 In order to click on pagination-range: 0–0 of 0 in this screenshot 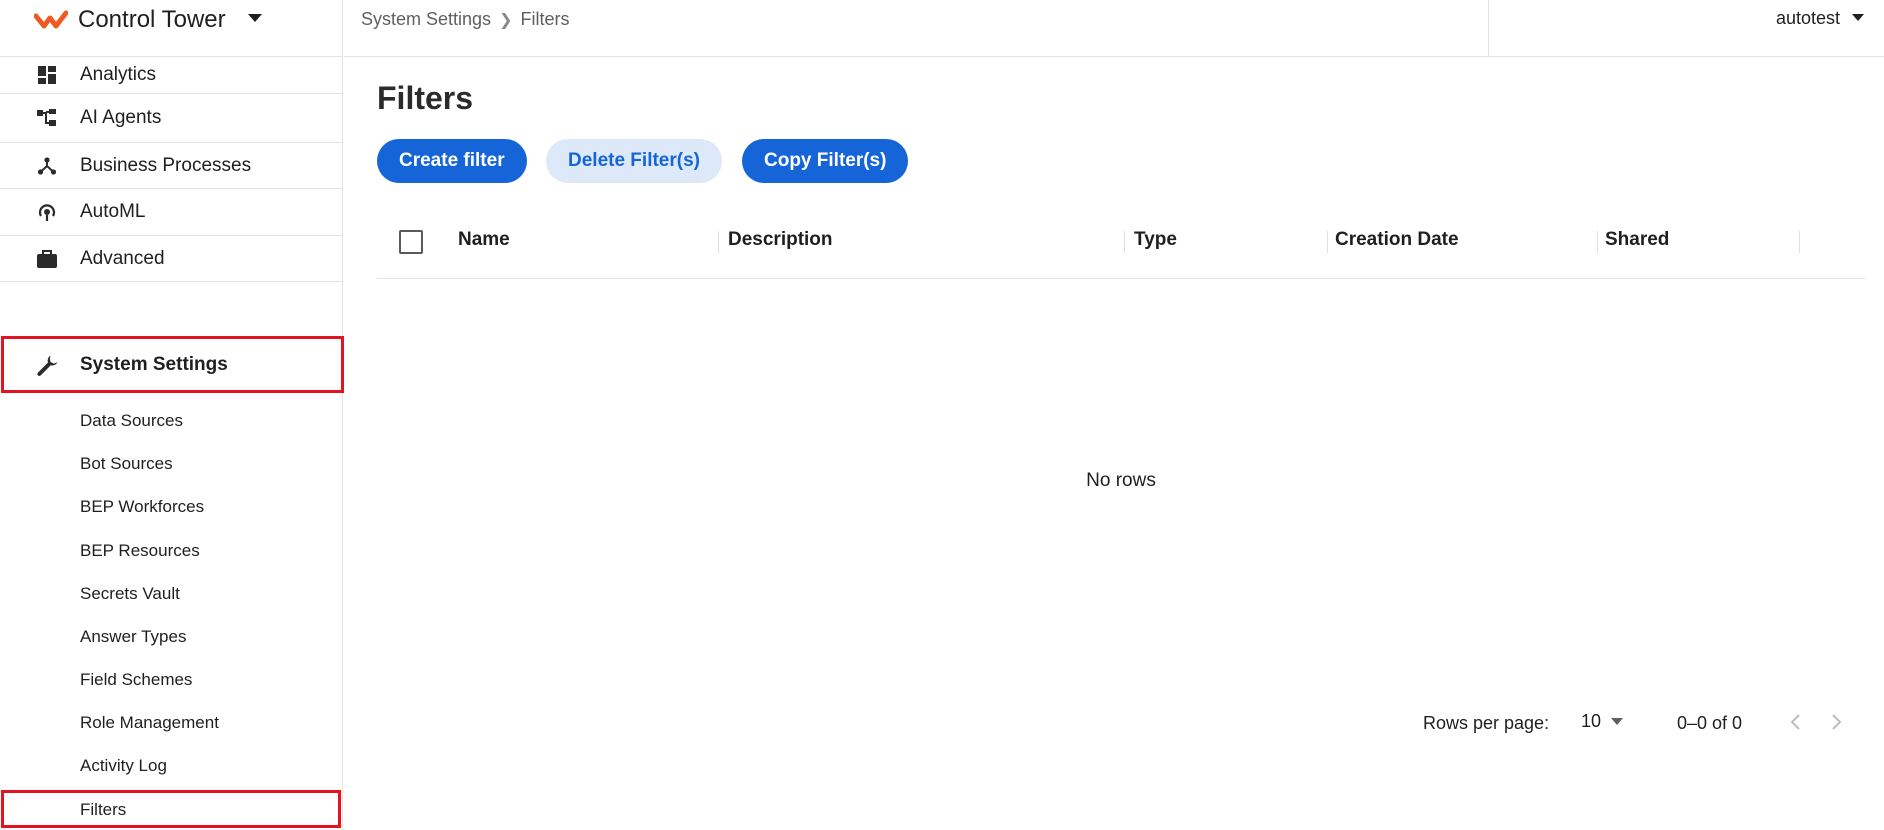, I will do `click(1710, 723)`.